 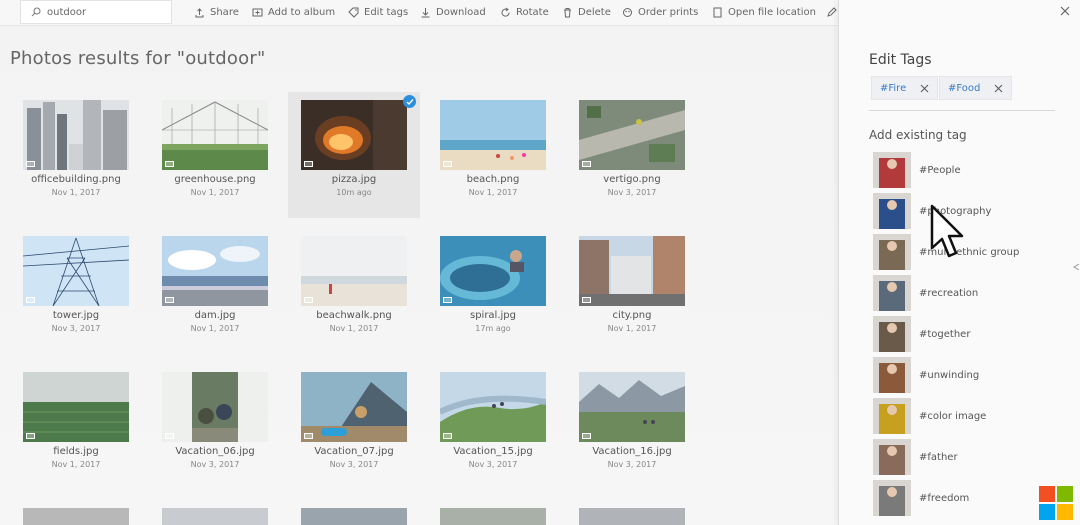 I want to click on photo-tile: Vacation_16.jpg Nov 3, 2017, so click(x=632, y=427).